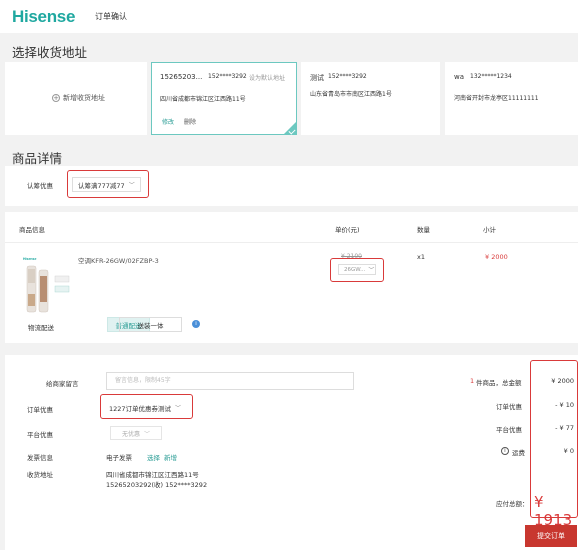 This screenshot has height=550, width=578. I want to click on air-conditioner-image: Hisense, so click(46, 285).